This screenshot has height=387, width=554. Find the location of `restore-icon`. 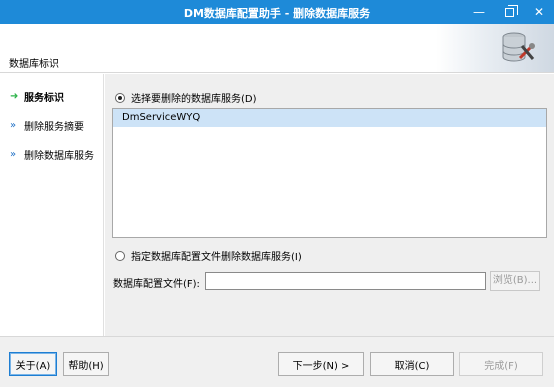

restore-icon is located at coordinates (511, 10).